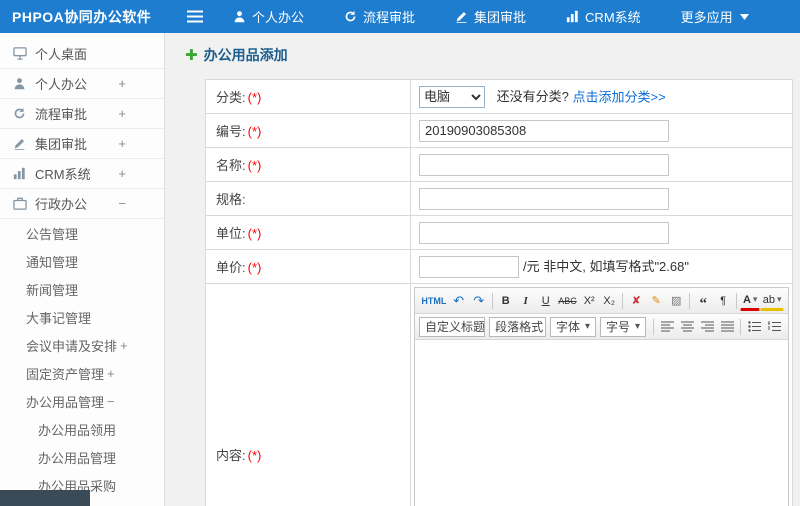 Image resolution: width=800 pixels, height=506 pixels. What do you see at coordinates (723, 301) in the screenshot?
I see `paragraph-button: ¶` at bounding box center [723, 301].